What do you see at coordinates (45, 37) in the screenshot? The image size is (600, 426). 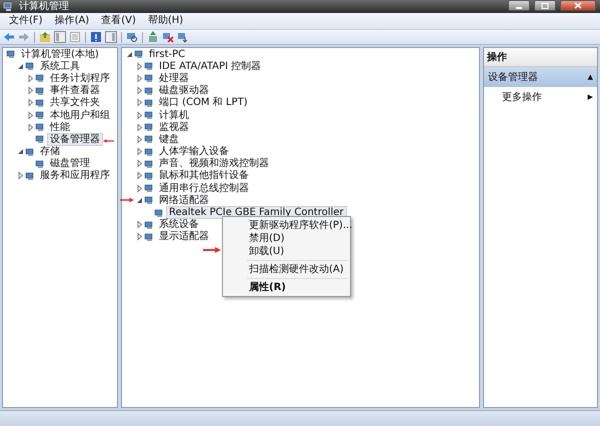 I see `folder-up-icon` at bounding box center [45, 37].